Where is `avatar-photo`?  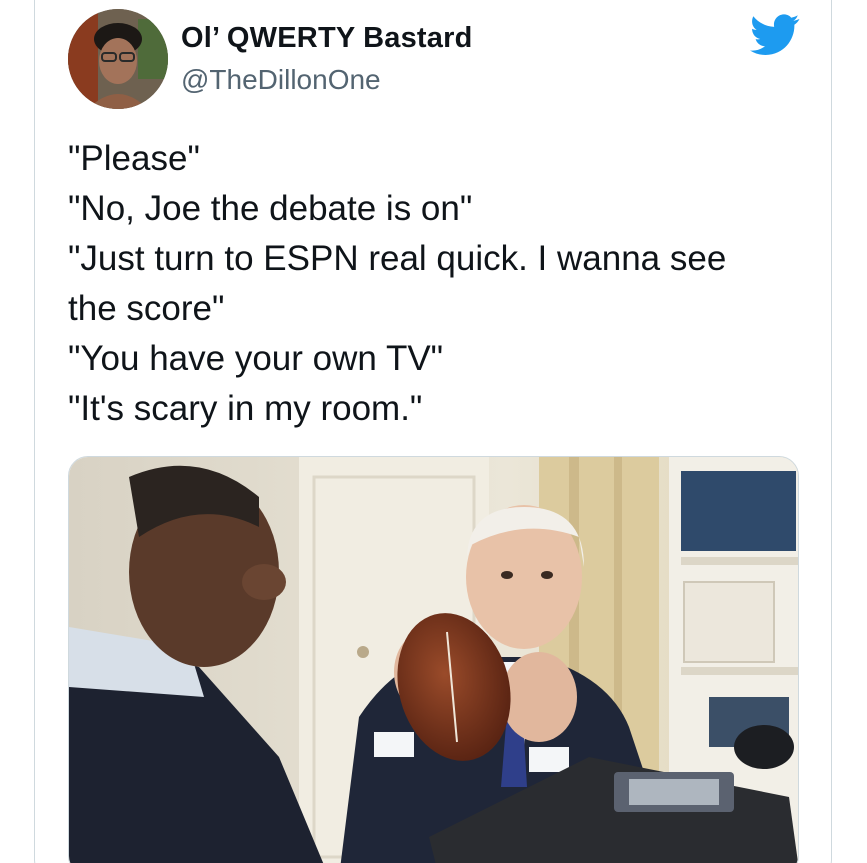 avatar-photo is located at coordinates (118, 59).